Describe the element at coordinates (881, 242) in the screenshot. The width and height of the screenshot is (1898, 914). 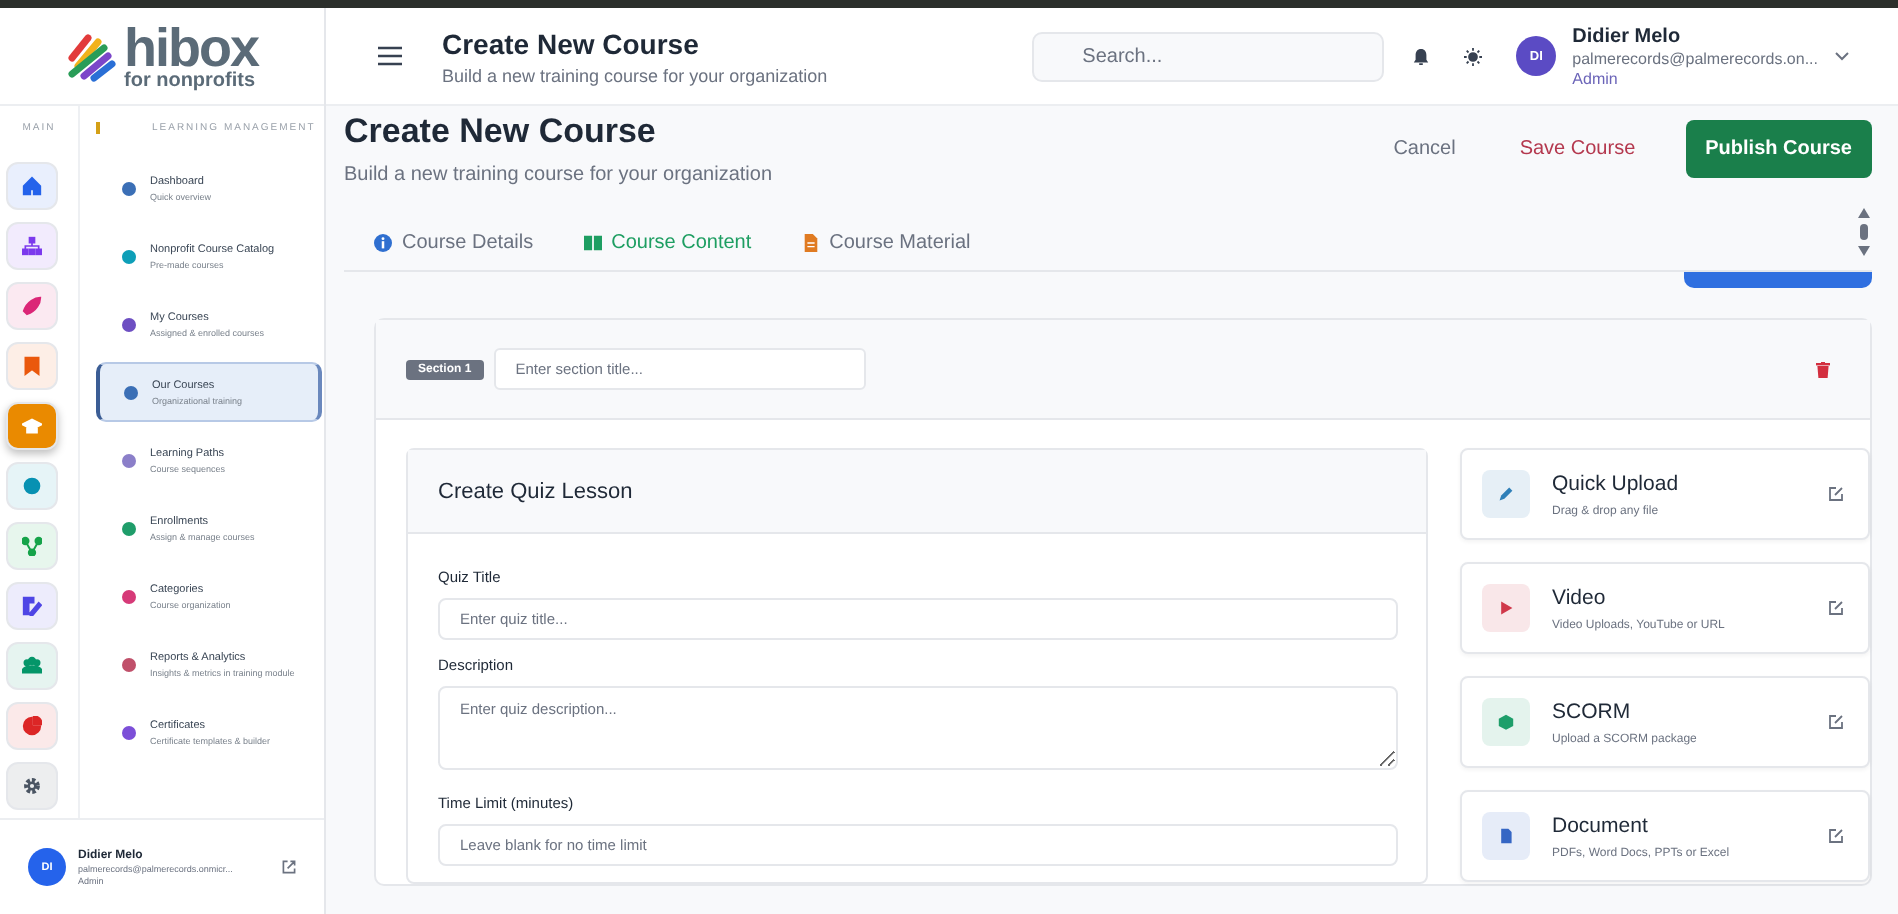
I see `tab: Course Material` at that location.